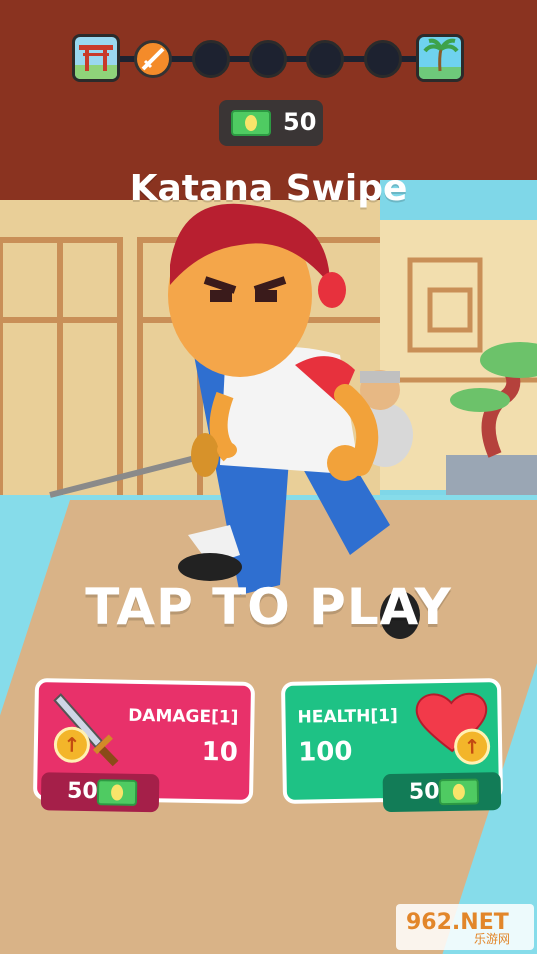 Image resolution: width=537 pixels, height=954 pixels. What do you see at coordinates (268, 607) in the screenshot?
I see `tap-to-play-prompt: TAP TO PLAY` at bounding box center [268, 607].